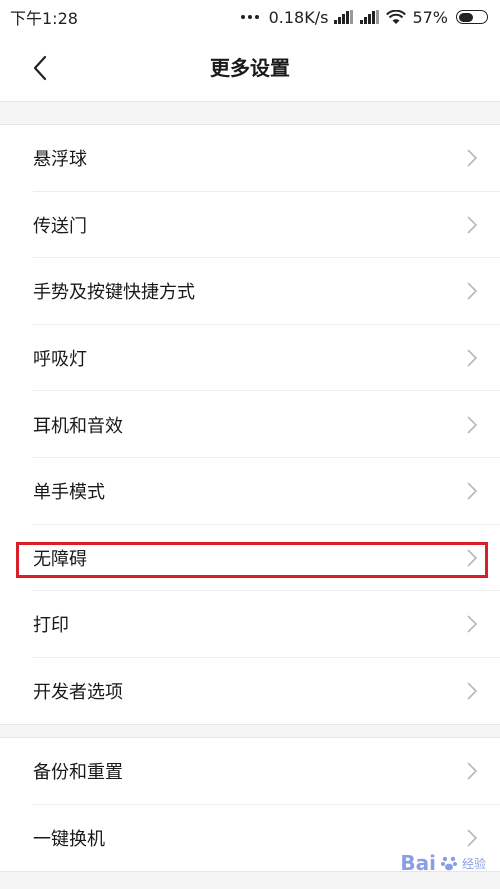  I want to click on network-speed: 0.18K/s, so click(298, 17).